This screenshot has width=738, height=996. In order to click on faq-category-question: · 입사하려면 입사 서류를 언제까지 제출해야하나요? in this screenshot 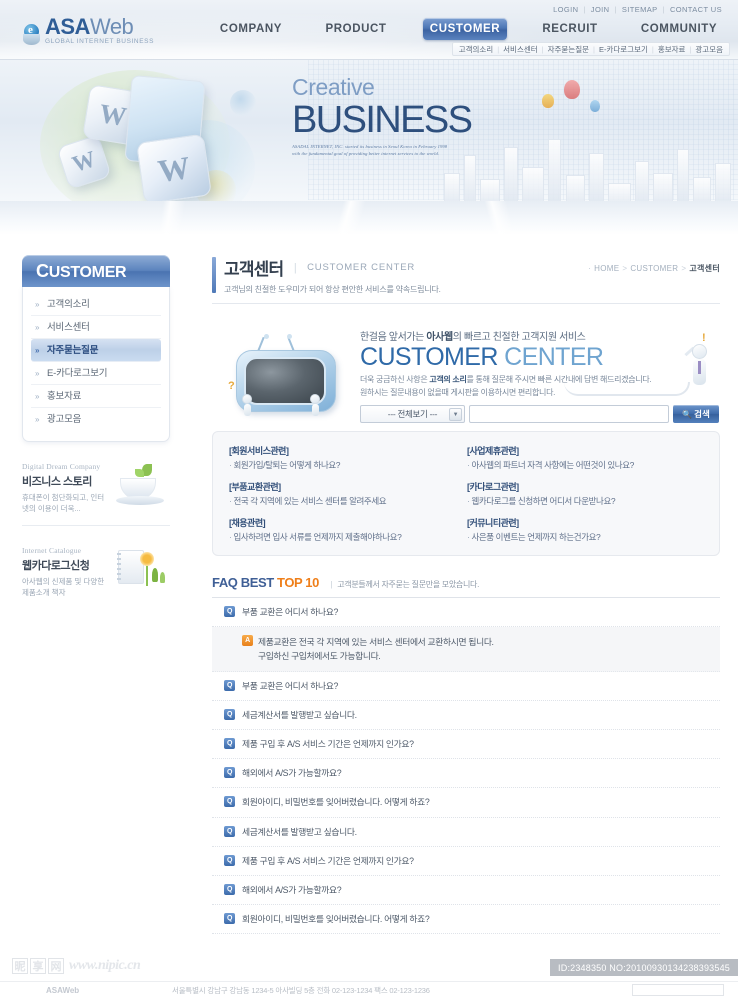, I will do `click(348, 537)`.